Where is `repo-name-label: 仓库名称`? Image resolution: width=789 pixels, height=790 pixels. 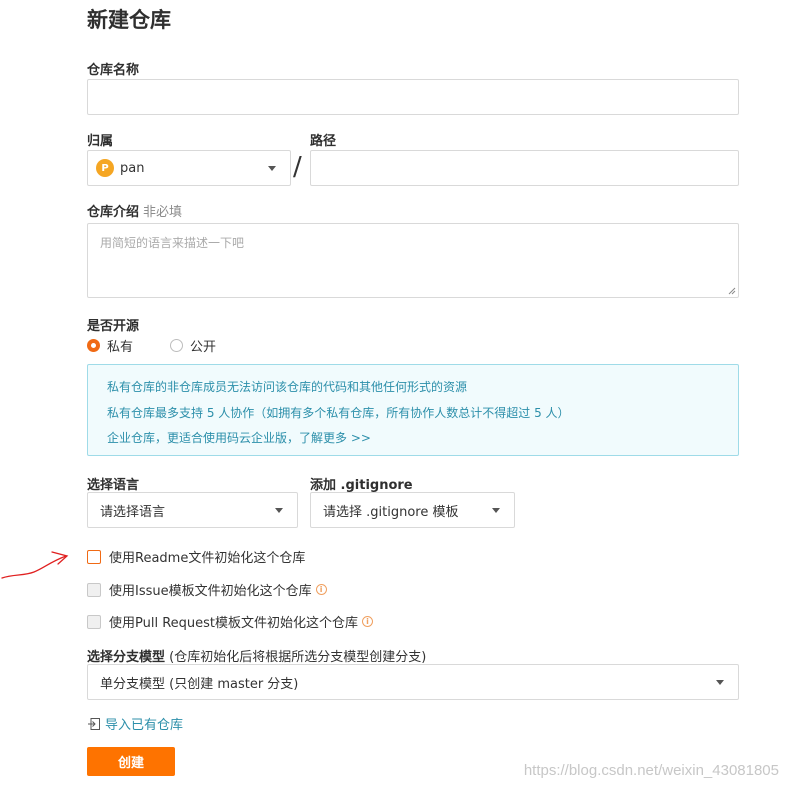 repo-name-label: 仓库名称 is located at coordinates (113, 70).